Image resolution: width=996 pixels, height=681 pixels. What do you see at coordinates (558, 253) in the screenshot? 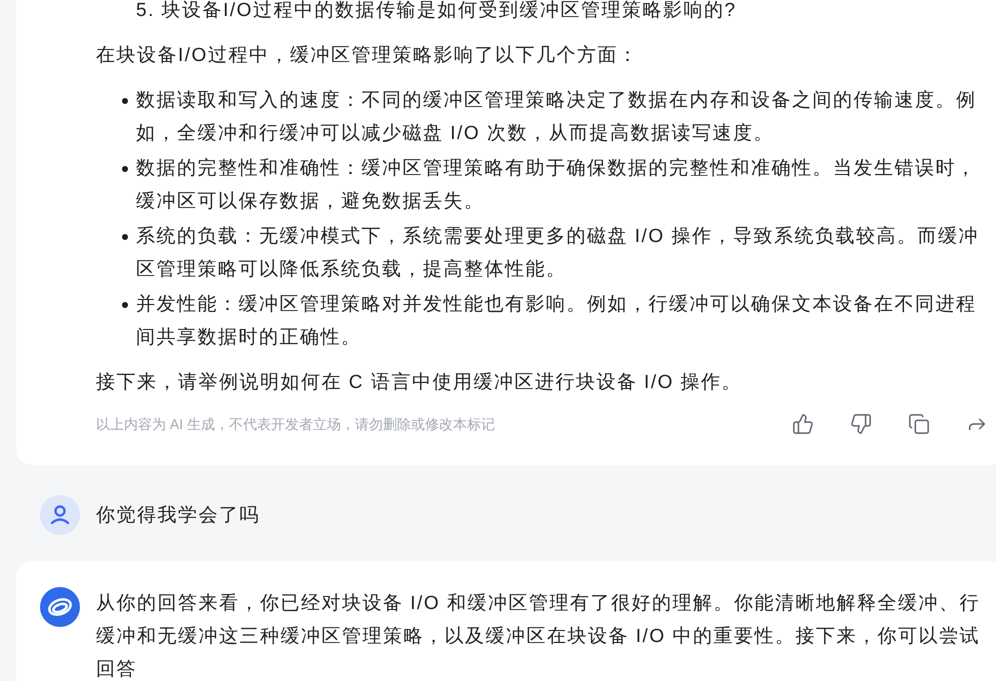
I see `bullet-text: 系统的负载：无缓冲模式下，系统需要处理更多的磁盘 I/O 操作，导致系统负载较高。而缓冲区管理策略可以降低系统负载，提高整体性能。` at bounding box center [558, 253].